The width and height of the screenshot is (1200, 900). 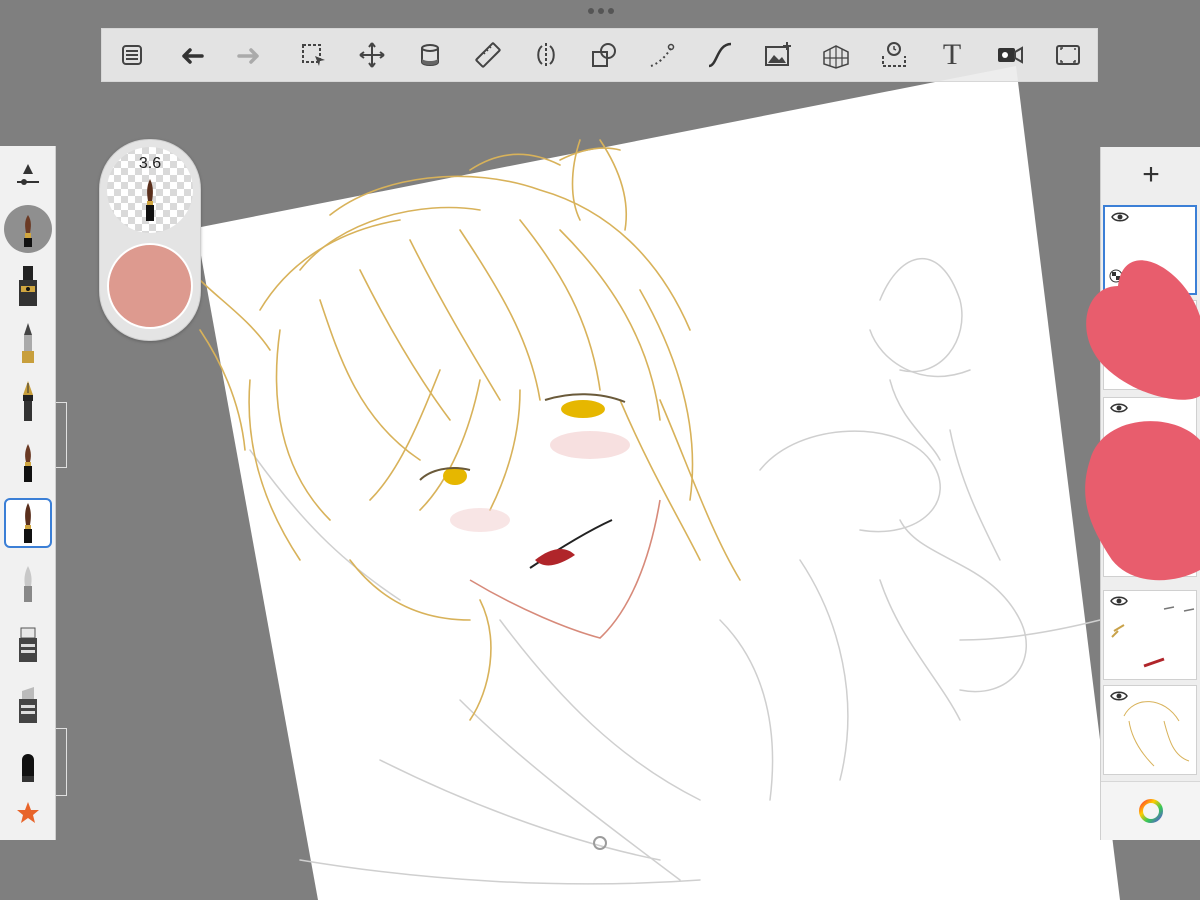 I want to click on redo-icon, so click(x=247, y=56).